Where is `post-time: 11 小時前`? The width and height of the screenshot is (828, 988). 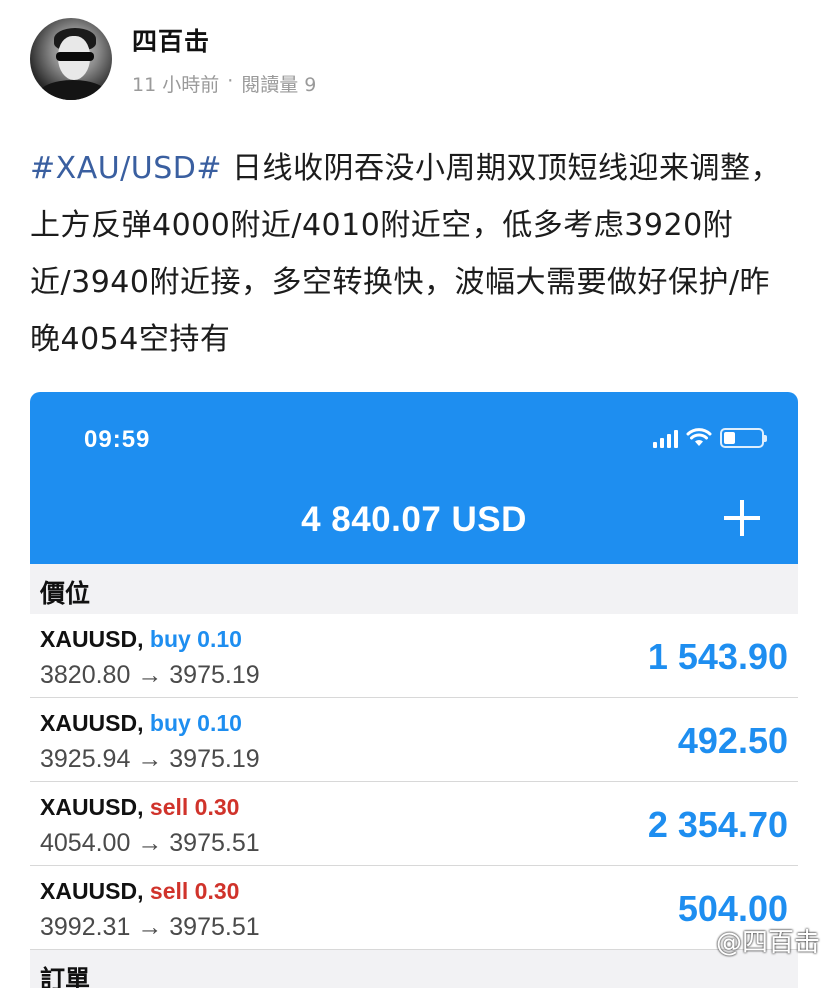 post-time: 11 小時前 is located at coordinates (176, 84).